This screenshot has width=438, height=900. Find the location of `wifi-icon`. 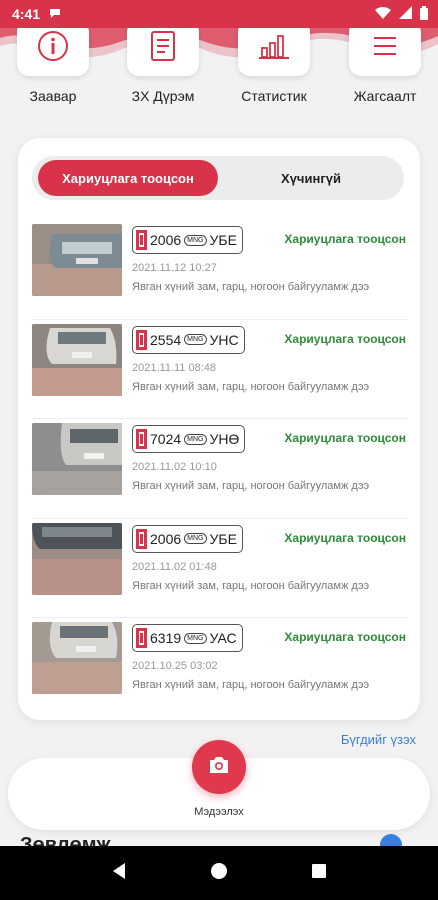

wifi-icon is located at coordinates (383, 14).